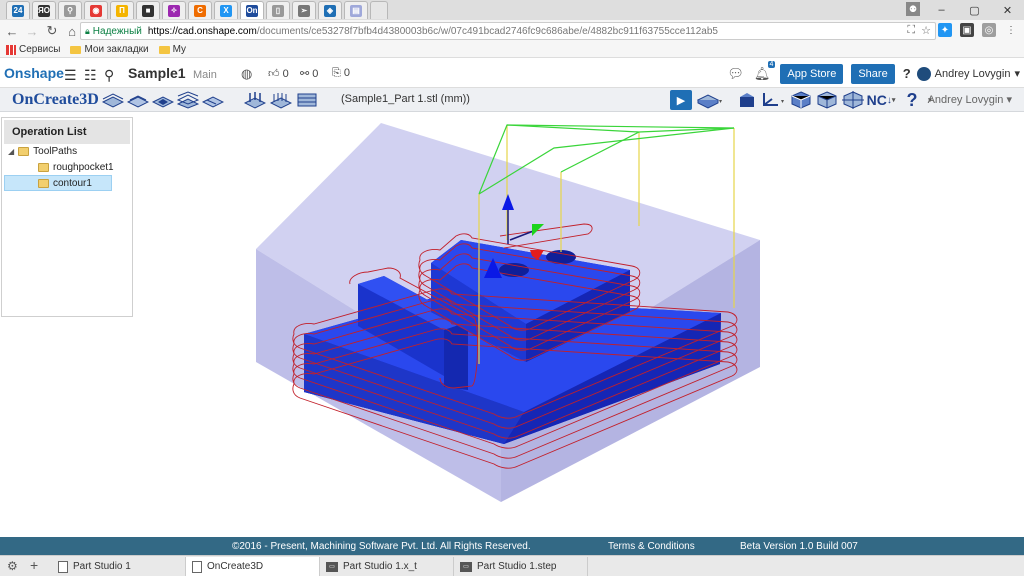 The width and height of the screenshot is (1024, 576). I want to click on extension-icon: ✦, so click(945, 30).